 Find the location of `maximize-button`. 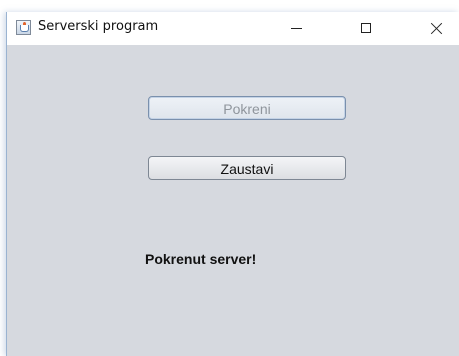

maximize-button is located at coordinates (367, 28).